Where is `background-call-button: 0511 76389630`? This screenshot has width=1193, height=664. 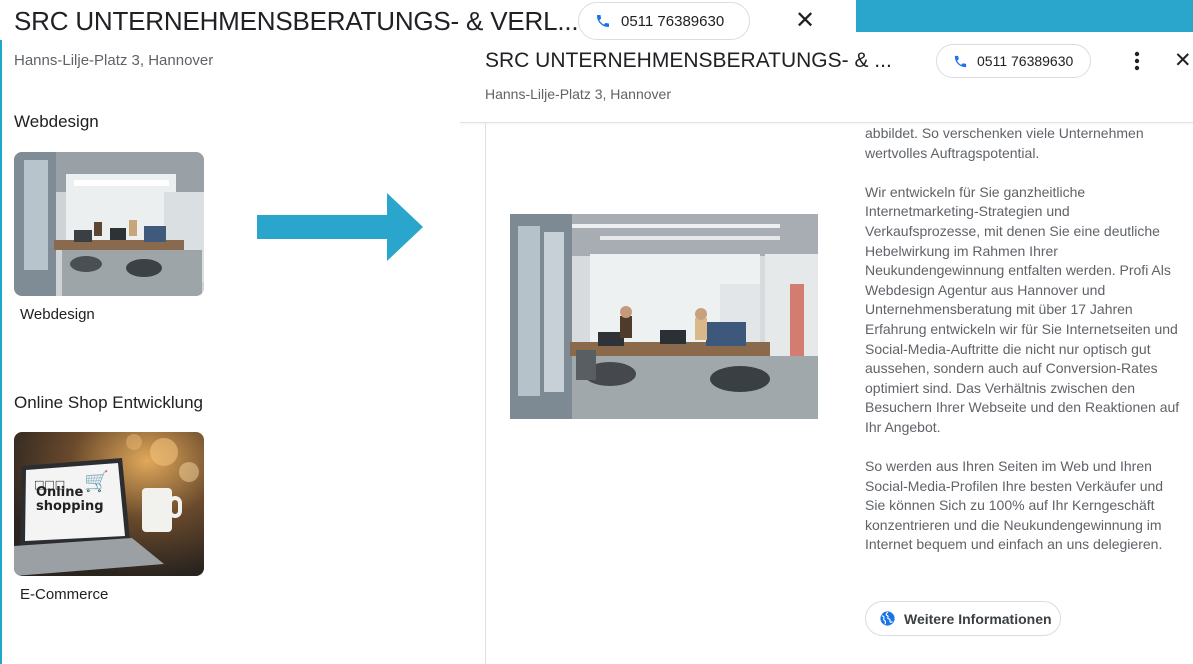 background-call-button: 0511 76389630 is located at coordinates (664, 21).